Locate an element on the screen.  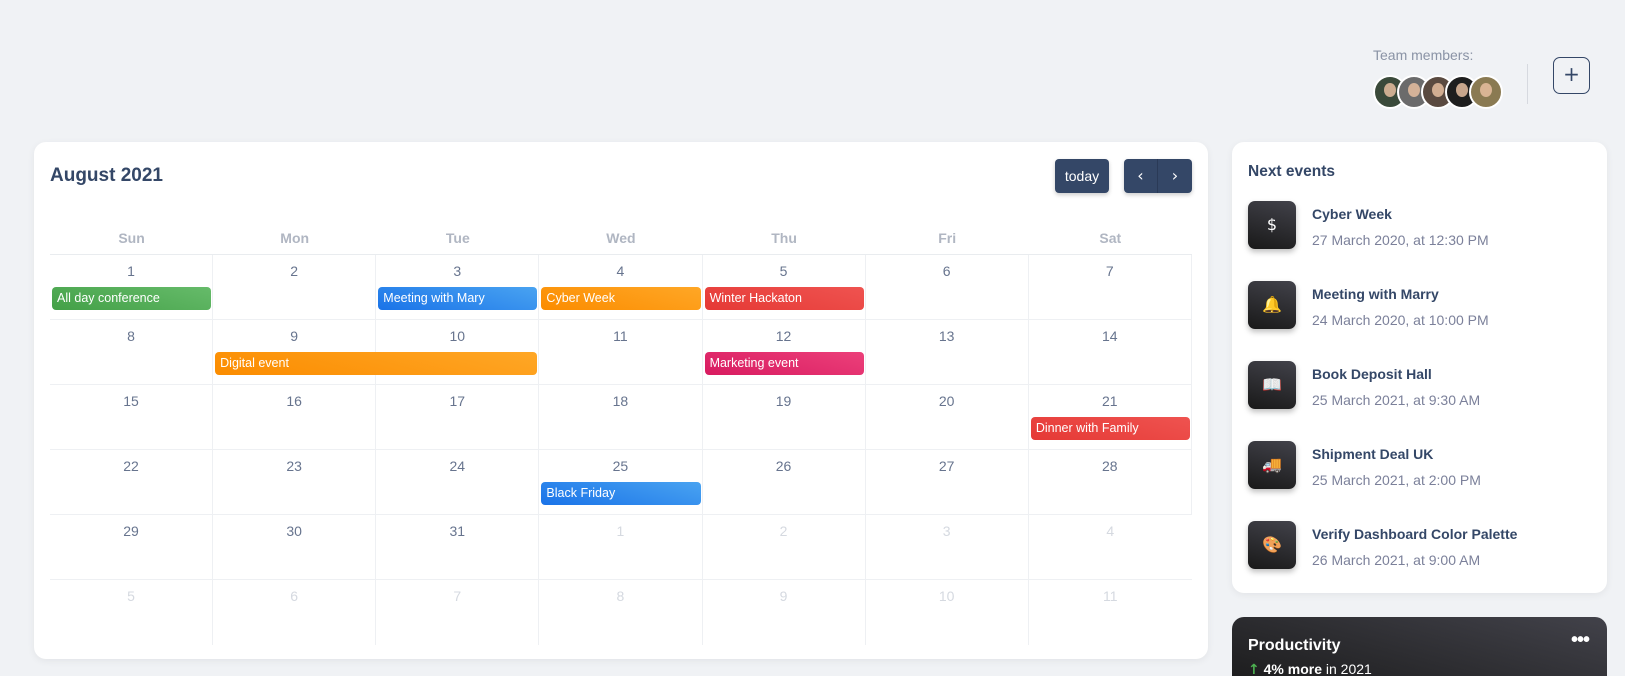
productivity-highlight: 4% more is located at coordinates (1292, 668).